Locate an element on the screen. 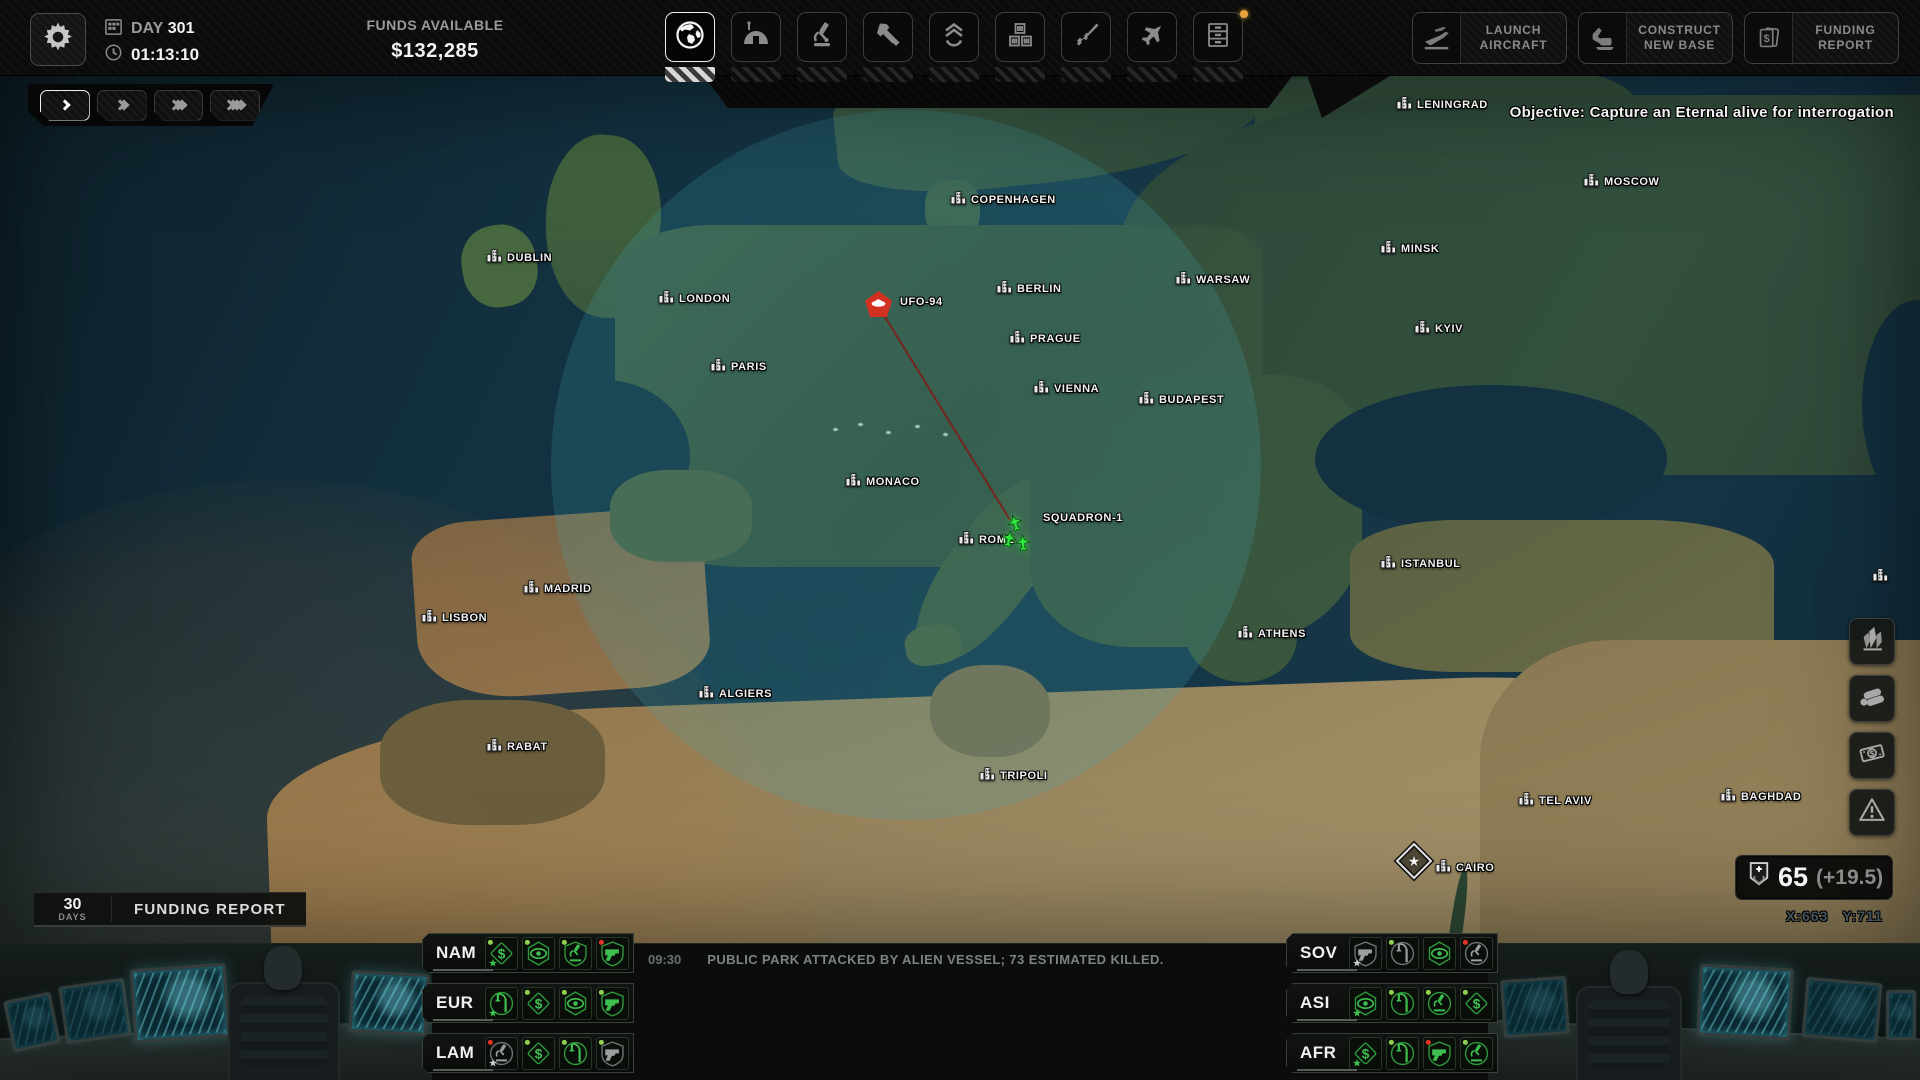  region-lam-dollar-icon: $ is located at coordinates (538, 1053).